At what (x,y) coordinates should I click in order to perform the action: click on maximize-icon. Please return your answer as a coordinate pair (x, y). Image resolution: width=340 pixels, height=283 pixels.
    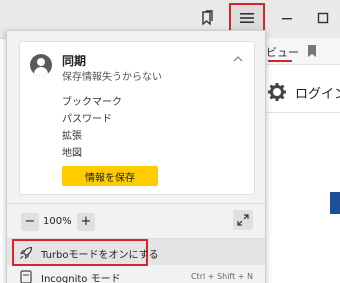
    Looking at the image, I should click on (323, 18).